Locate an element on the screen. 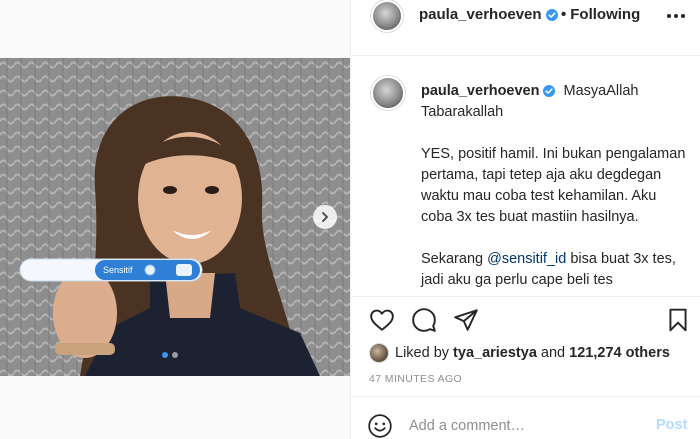 The image size is (700, 439). carousel-dot is located at coordinates (175, 355).